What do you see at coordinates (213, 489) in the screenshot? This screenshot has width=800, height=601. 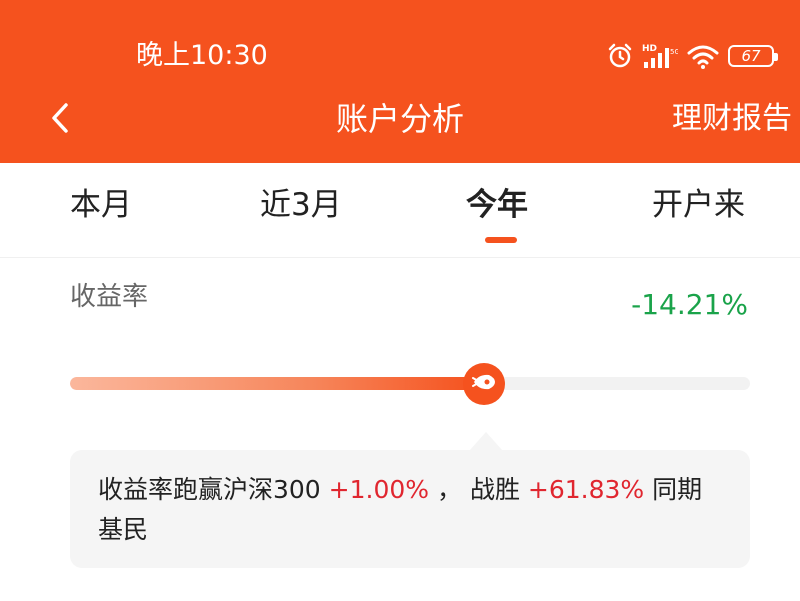 I see `tip-prefix: 收益率跑赢沪深300` at bounding box center [213, 489].